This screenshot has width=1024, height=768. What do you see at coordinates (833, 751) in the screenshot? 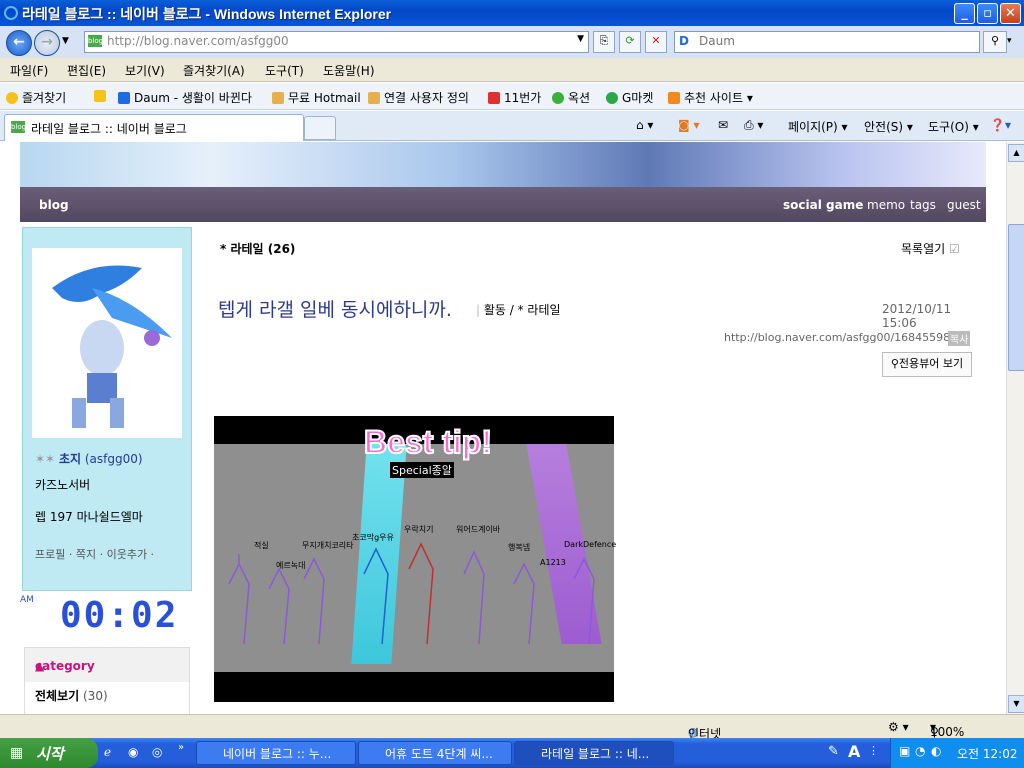
I see `ime-icon: ✎` at bounding box center [833, 751].